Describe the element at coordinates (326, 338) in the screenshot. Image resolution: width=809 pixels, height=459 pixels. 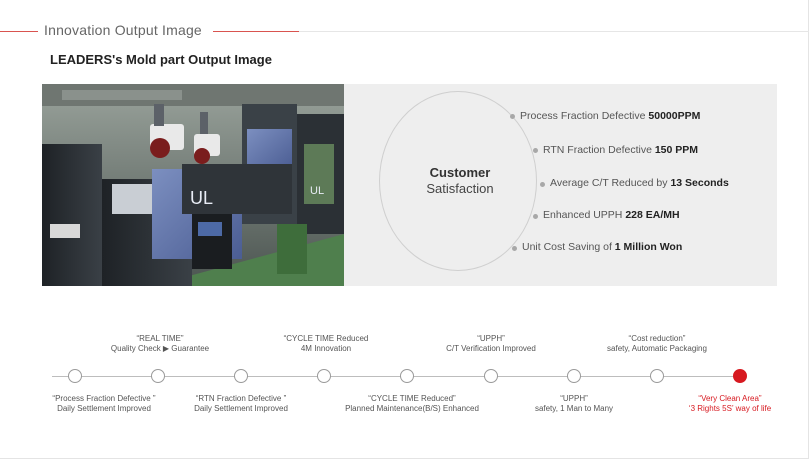
I see `label-title: “CYCLE TIME Reduced` at that location.